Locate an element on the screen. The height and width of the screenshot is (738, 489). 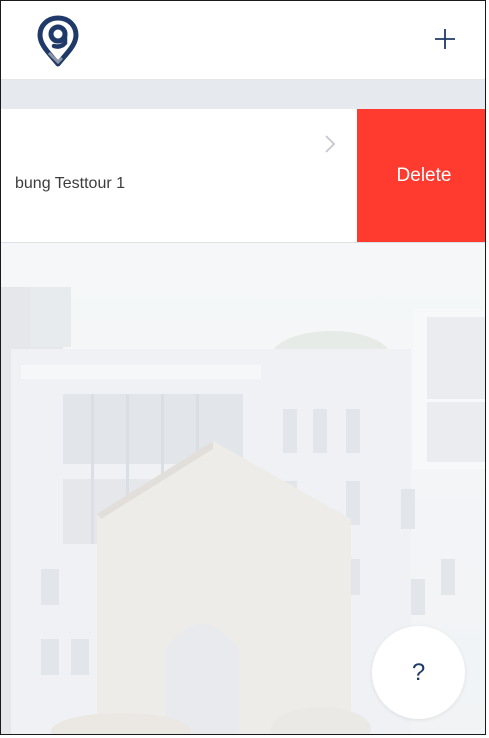
help-button: ? is located at coordinates (418, 672).